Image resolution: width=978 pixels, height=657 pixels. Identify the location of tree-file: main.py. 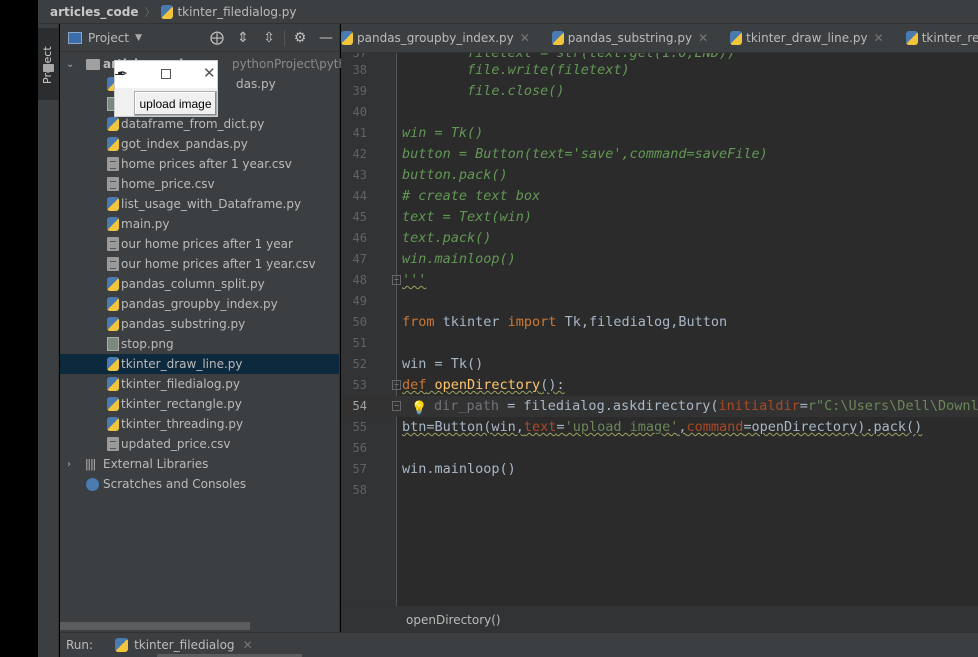
(199, 224).